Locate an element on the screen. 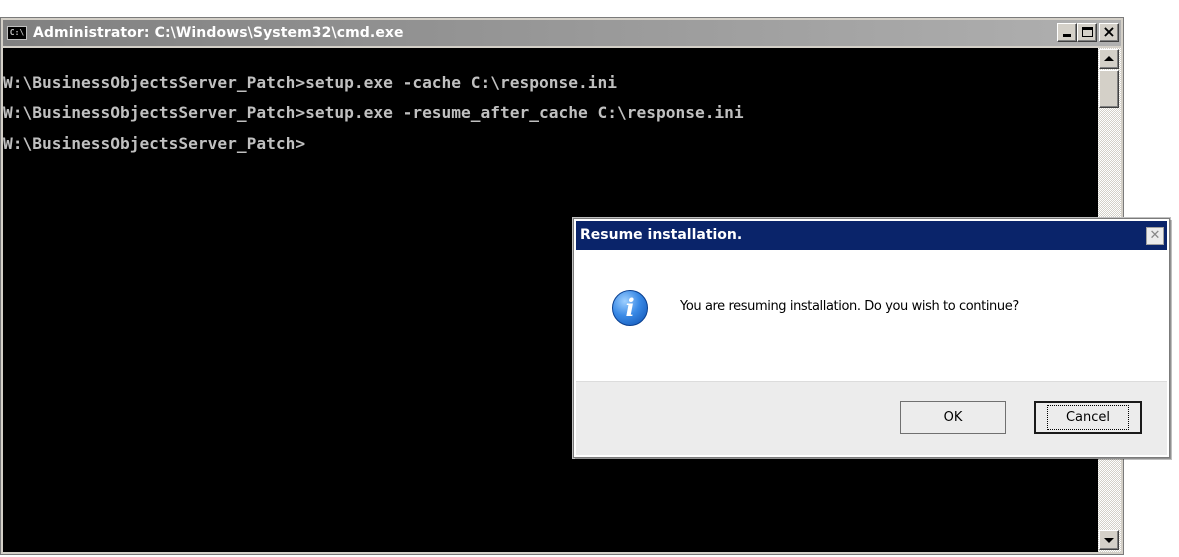 The width and height of the screenshot is (1179, 557). cancel-button-label: Cancel is located at coordinates (1088, 417).